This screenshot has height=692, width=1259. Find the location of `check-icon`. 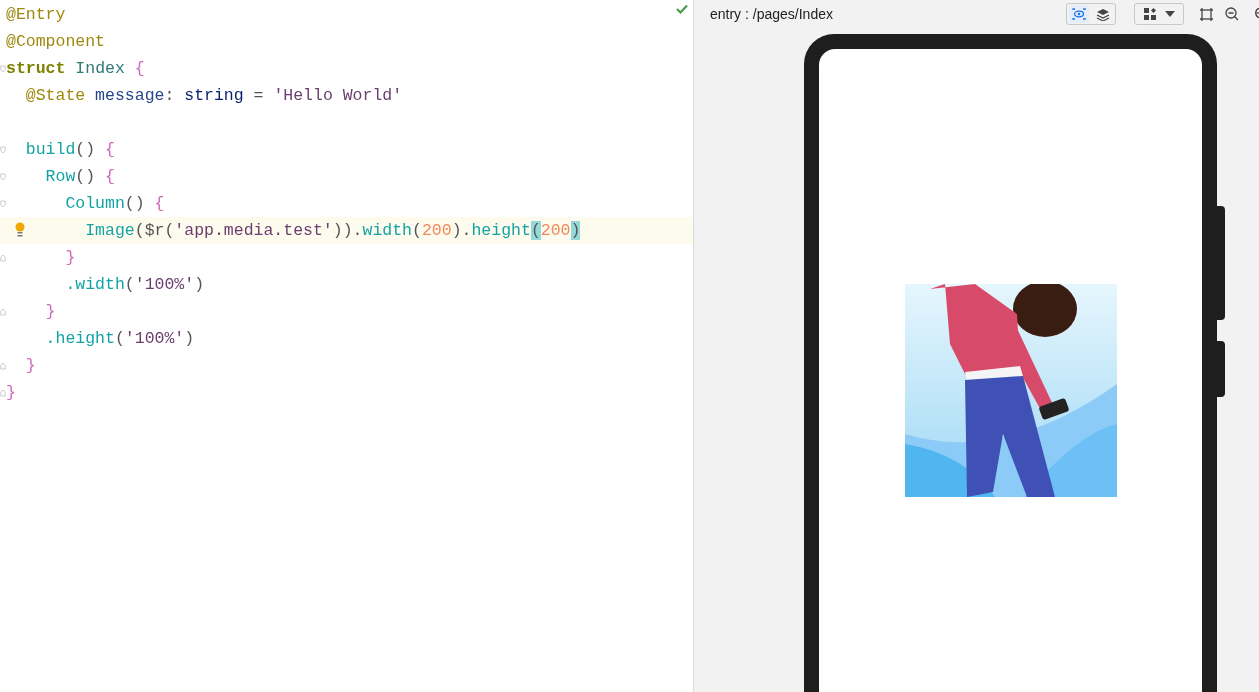

check-icon is located at coordinates (682, 9).